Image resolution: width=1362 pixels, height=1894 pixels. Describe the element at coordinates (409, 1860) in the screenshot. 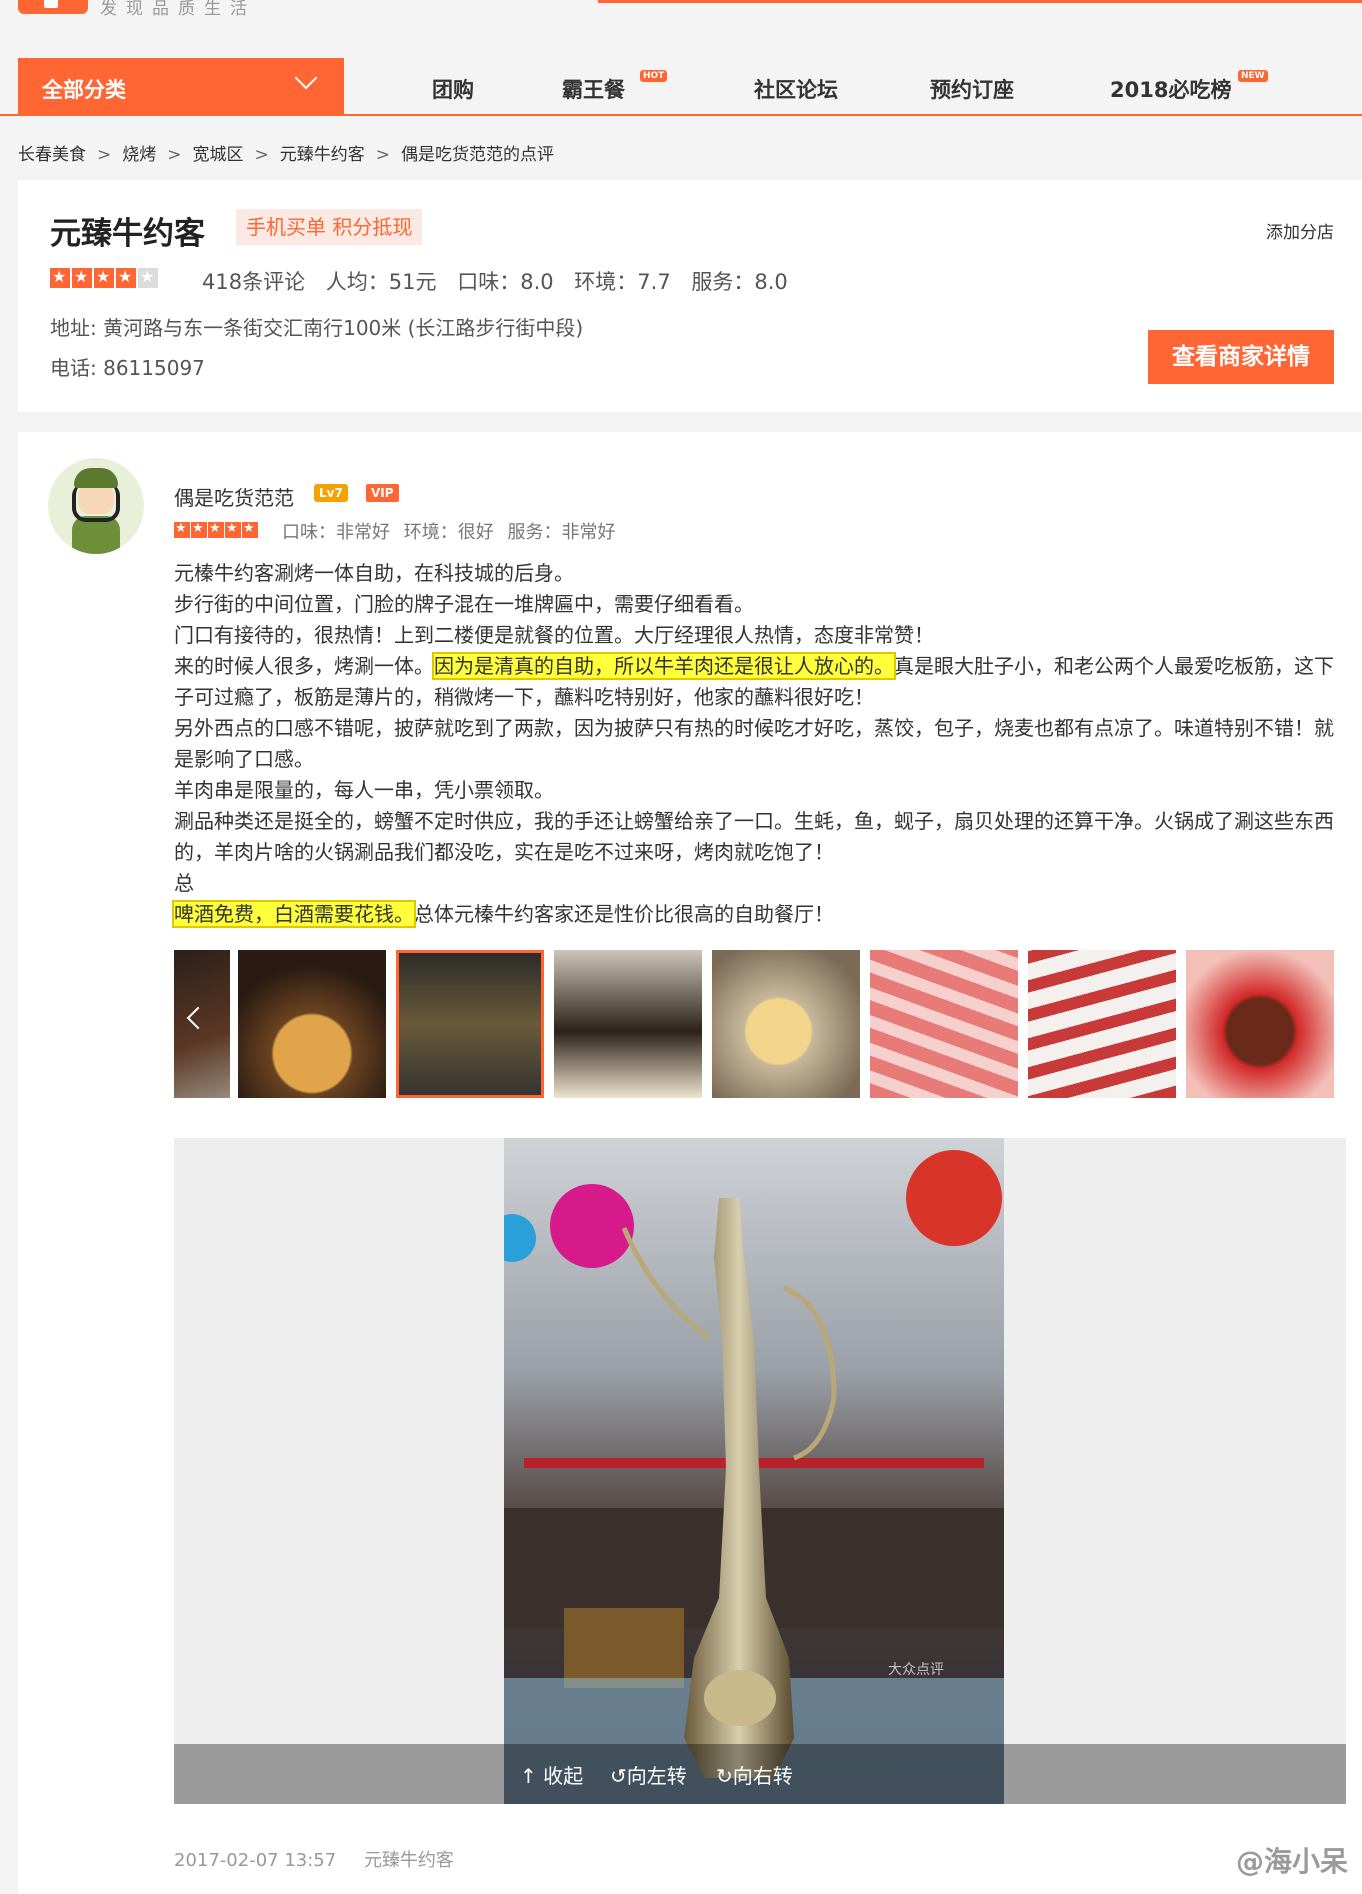

I see `review-shop-link: 元臻牛约客` at that location.